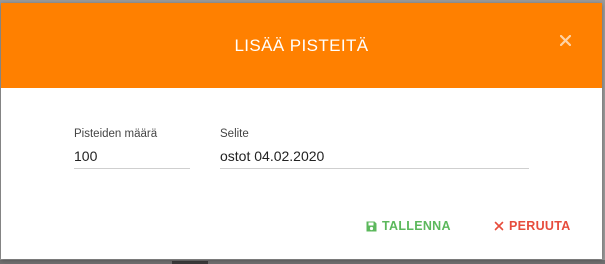 This screenshot has width=605, height=264. What do you see at coordinates (416, 226) in the screenshot?
I see `save-button-label: TALLENNA` at bounding box center [416, 226].